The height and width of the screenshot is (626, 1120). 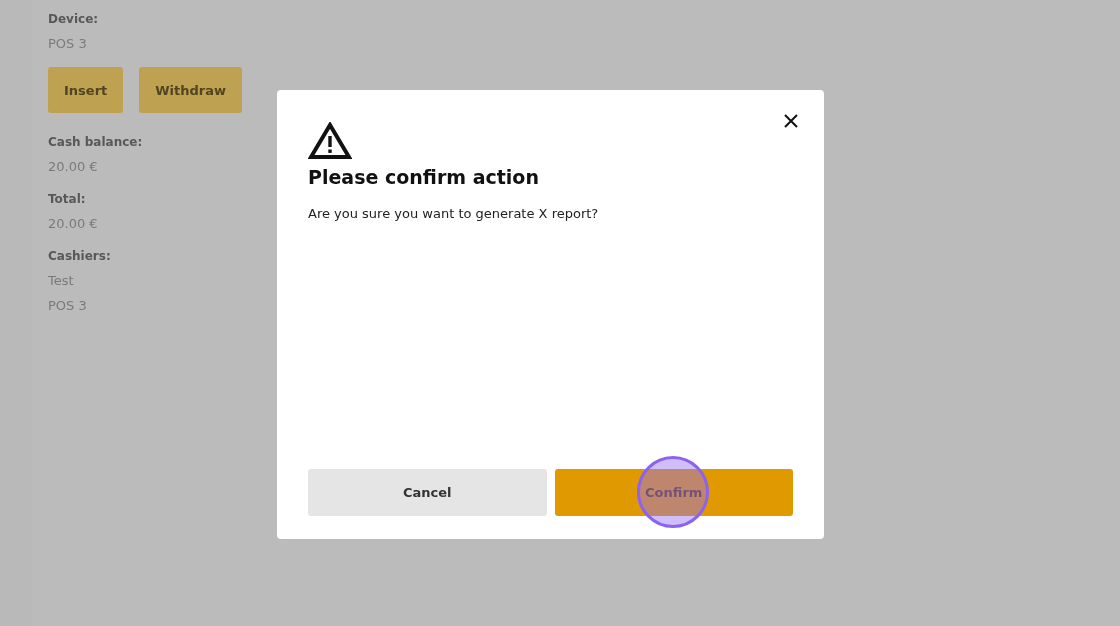 I want to click on action-button: Insert, so click(x=86, y=90).